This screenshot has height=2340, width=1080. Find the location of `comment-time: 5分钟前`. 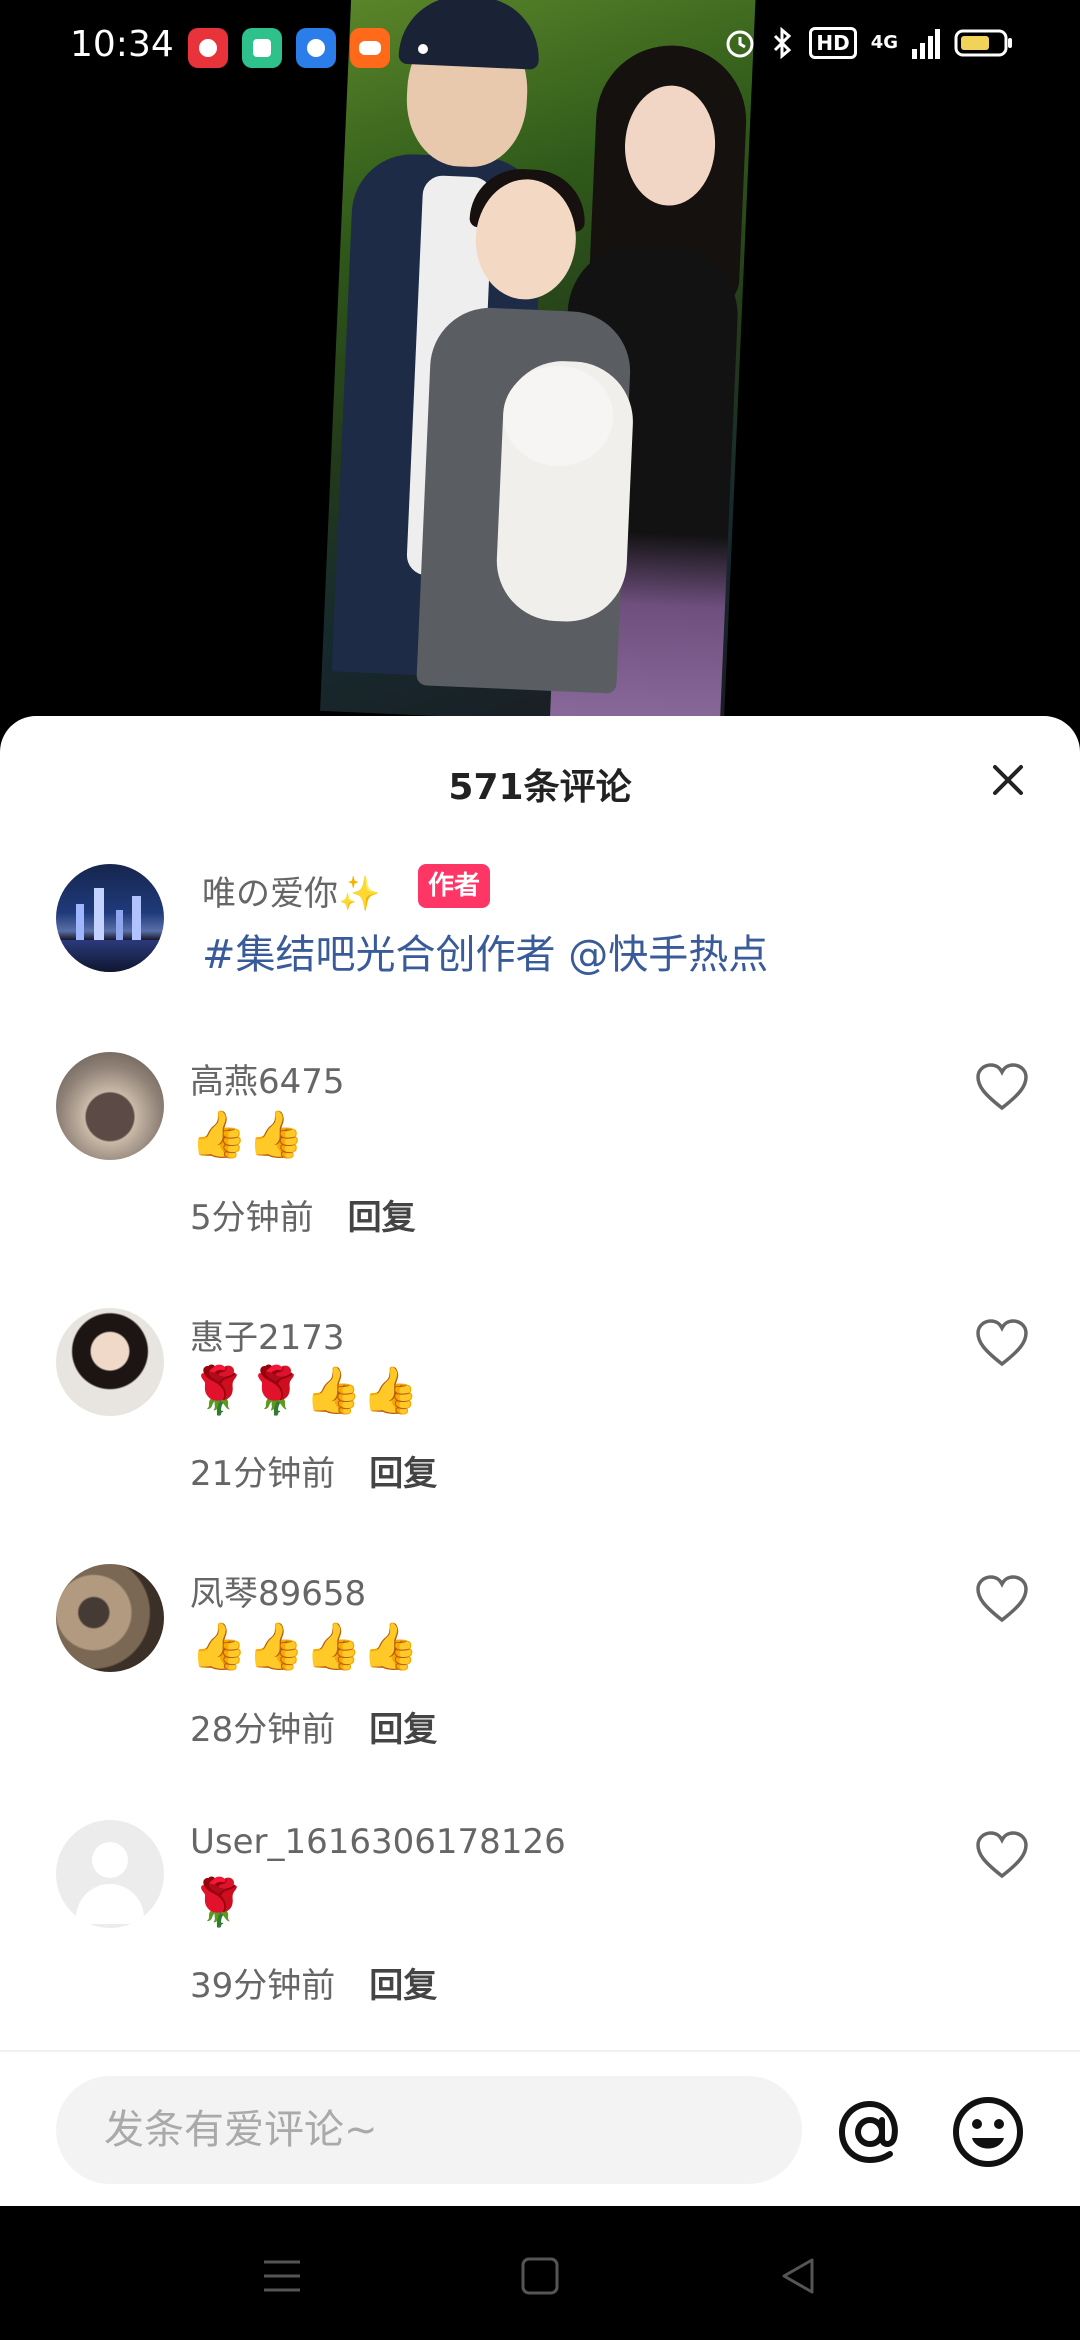

comment-time: 5分钟前 is located at coordinates (252, 1218).